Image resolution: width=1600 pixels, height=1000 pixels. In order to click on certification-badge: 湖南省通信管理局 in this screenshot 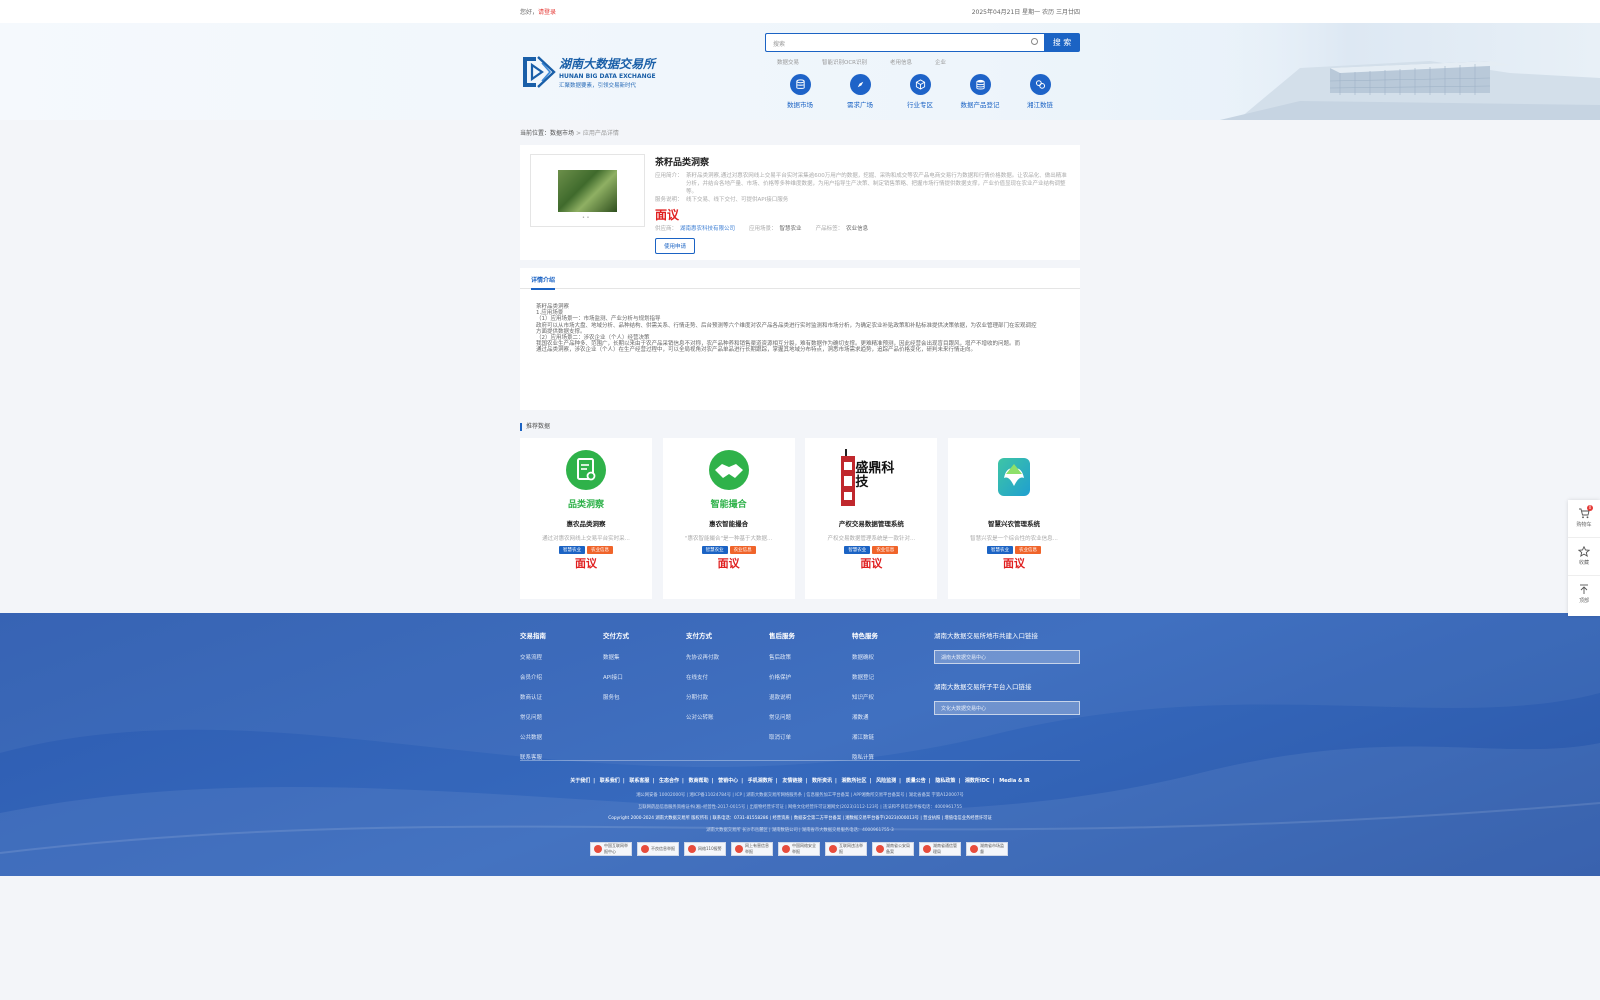, I will do `click(940, 849)`.